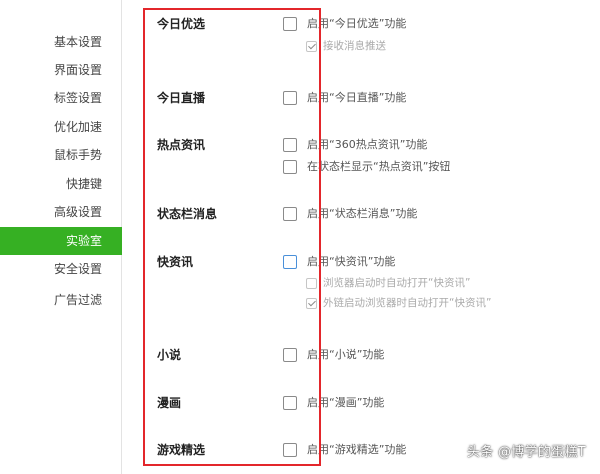 This screenshot has height=474, width=600. I want to click on option-label: 在状态栏显示“热点资讯”按钮, so click(379, 166).